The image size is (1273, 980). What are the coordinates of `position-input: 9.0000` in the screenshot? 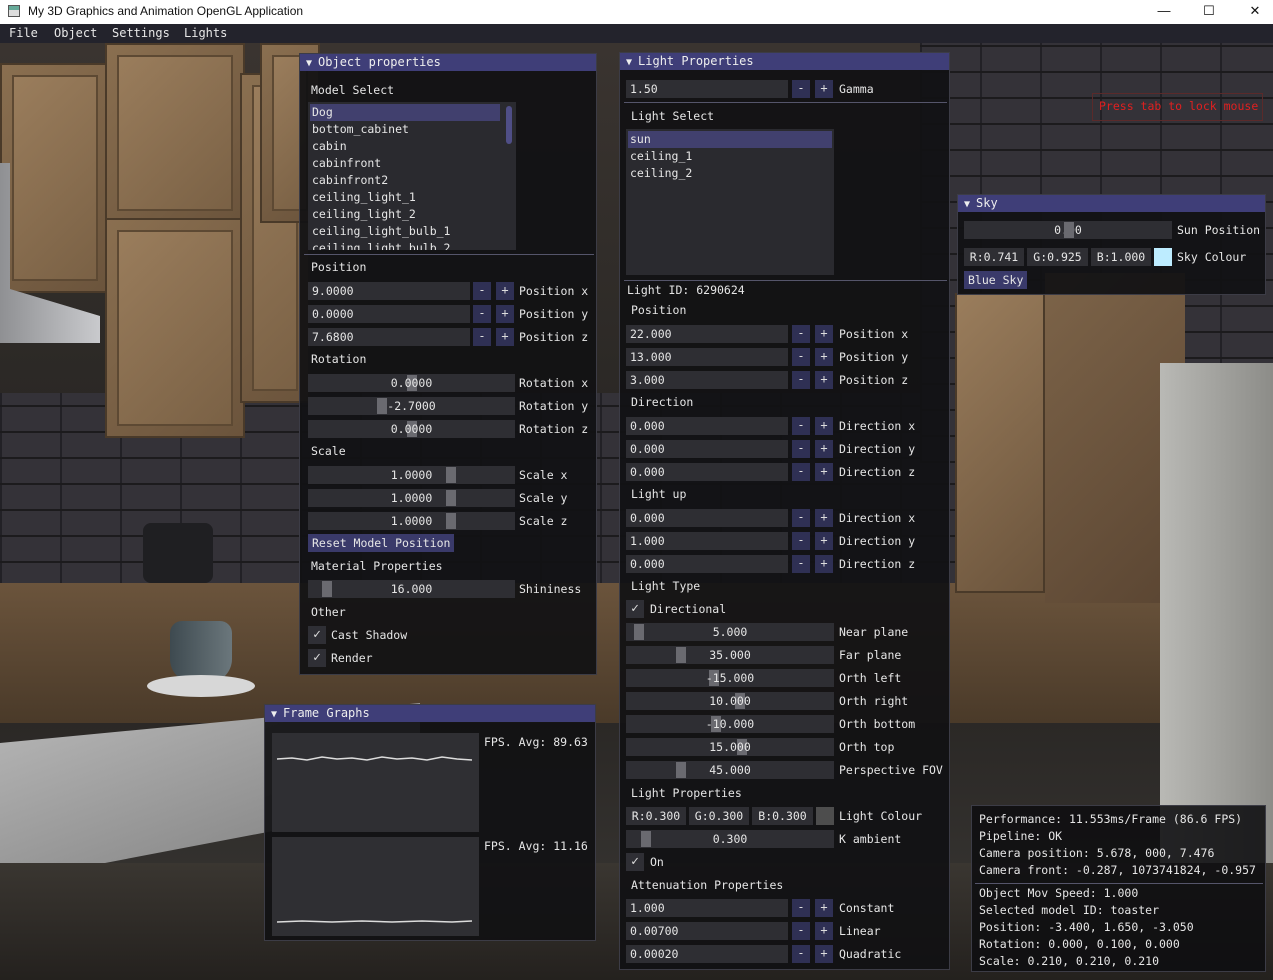 It's located at (389, 291).